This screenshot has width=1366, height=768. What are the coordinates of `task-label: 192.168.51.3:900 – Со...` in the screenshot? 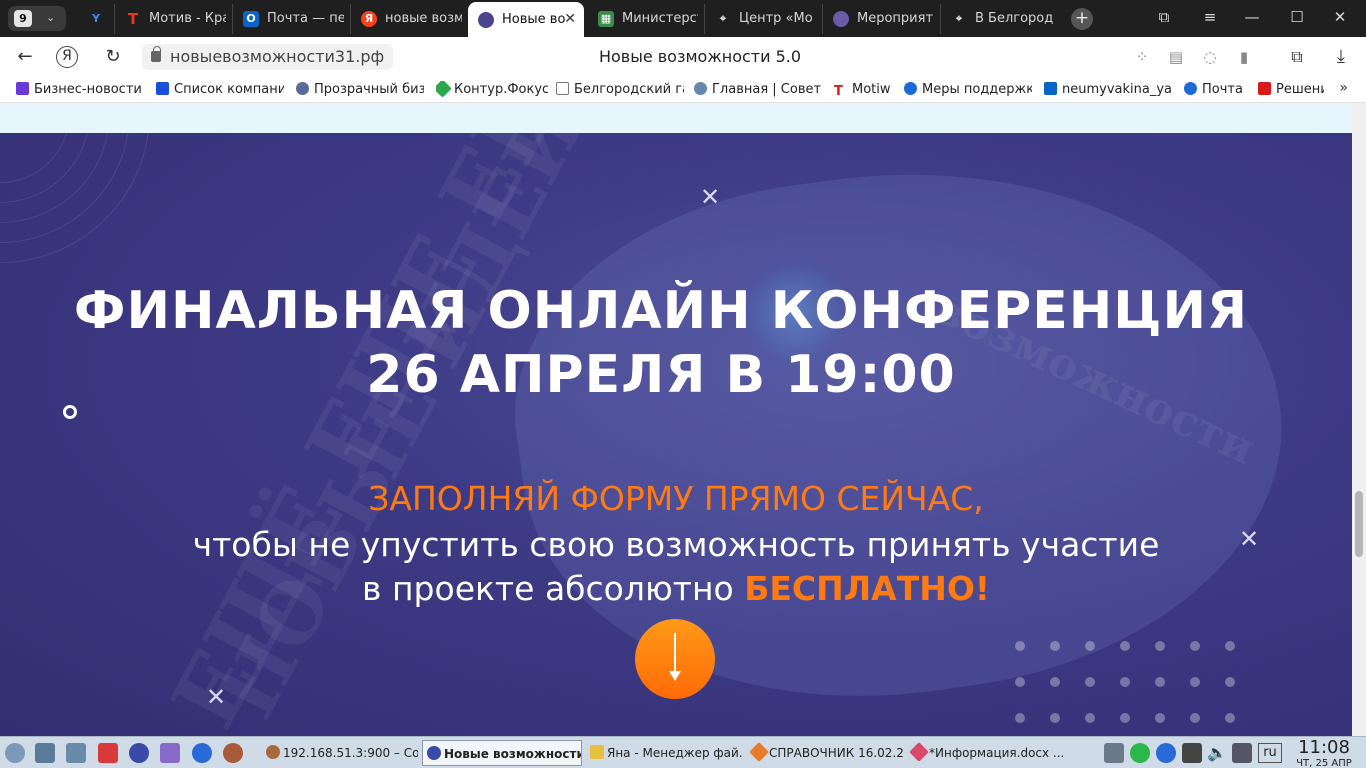 It's located at (350, 753).